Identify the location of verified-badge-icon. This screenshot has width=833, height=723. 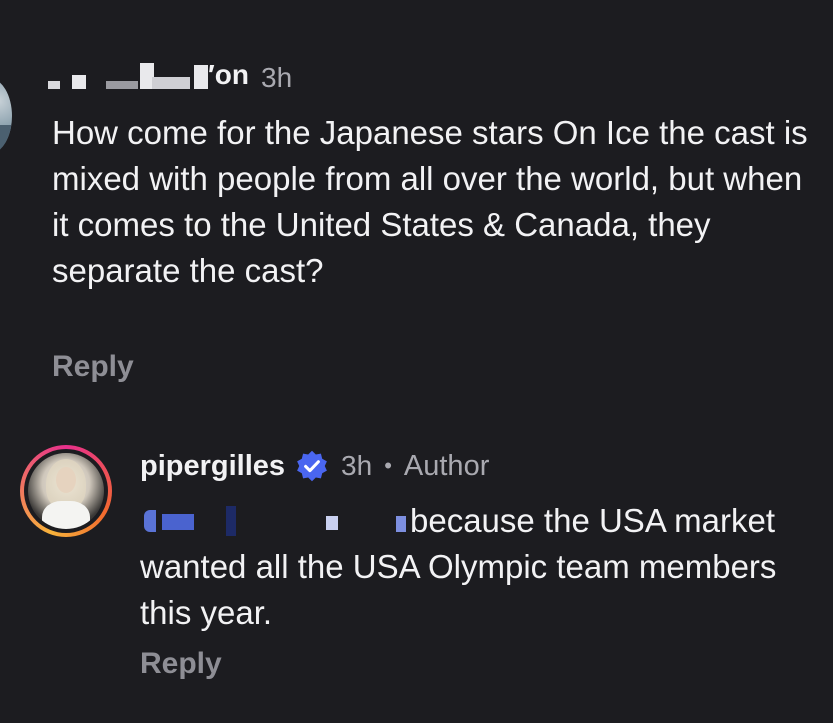
(312, 466).